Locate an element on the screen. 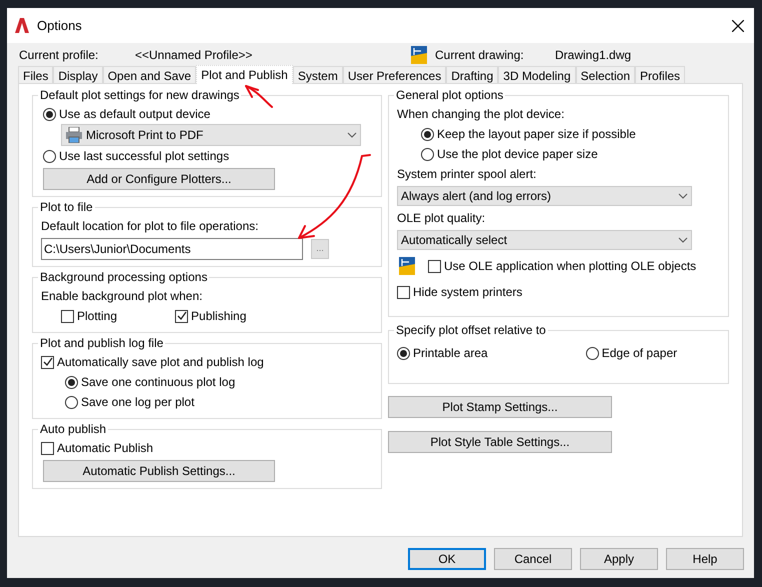 The width and height of the screenshot is (762, 587). tab: Profiles is located at coordinates (660, 74).